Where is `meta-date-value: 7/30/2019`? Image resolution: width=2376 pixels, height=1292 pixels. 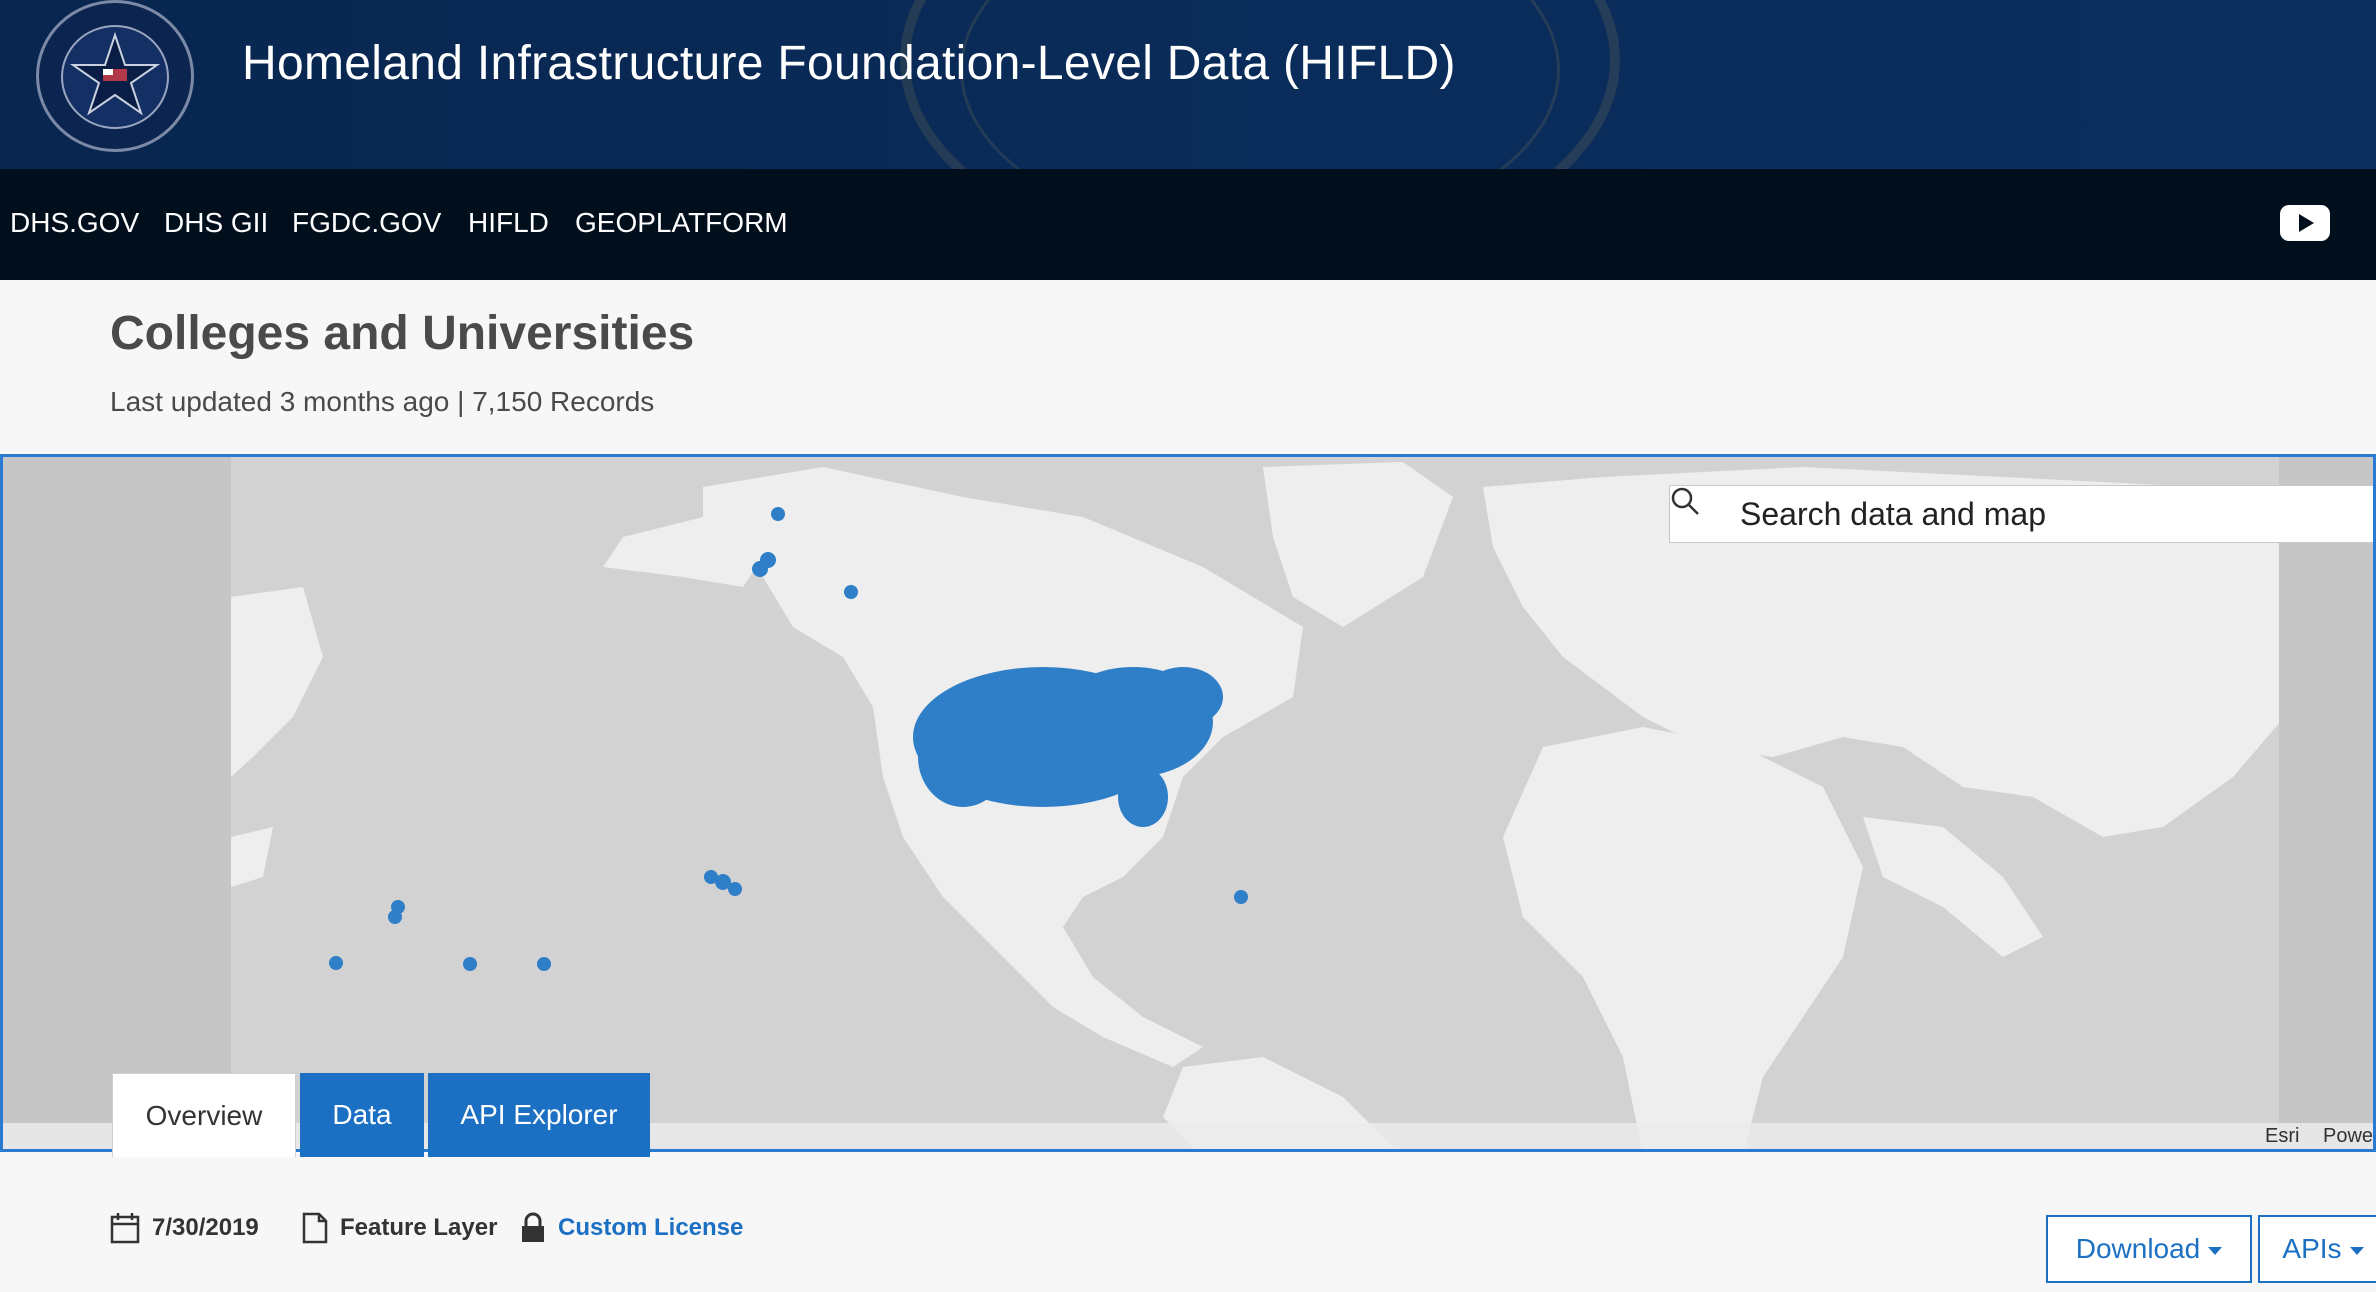
meta-date-value: 7/30/2019 is located at coordinates (205, 1227).